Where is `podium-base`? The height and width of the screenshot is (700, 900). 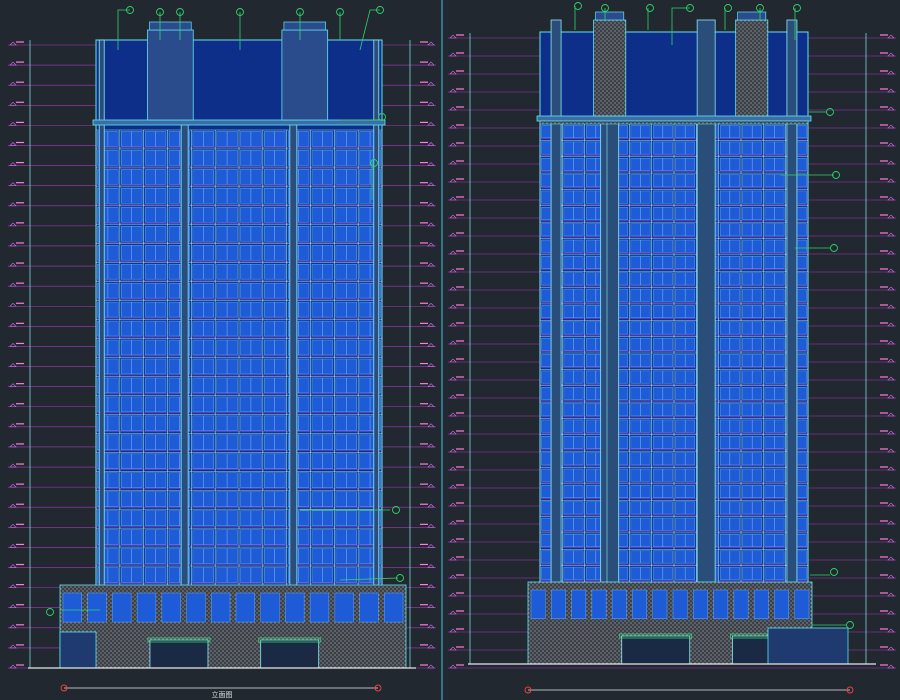 podium-base is located at coordinates (233, 626).